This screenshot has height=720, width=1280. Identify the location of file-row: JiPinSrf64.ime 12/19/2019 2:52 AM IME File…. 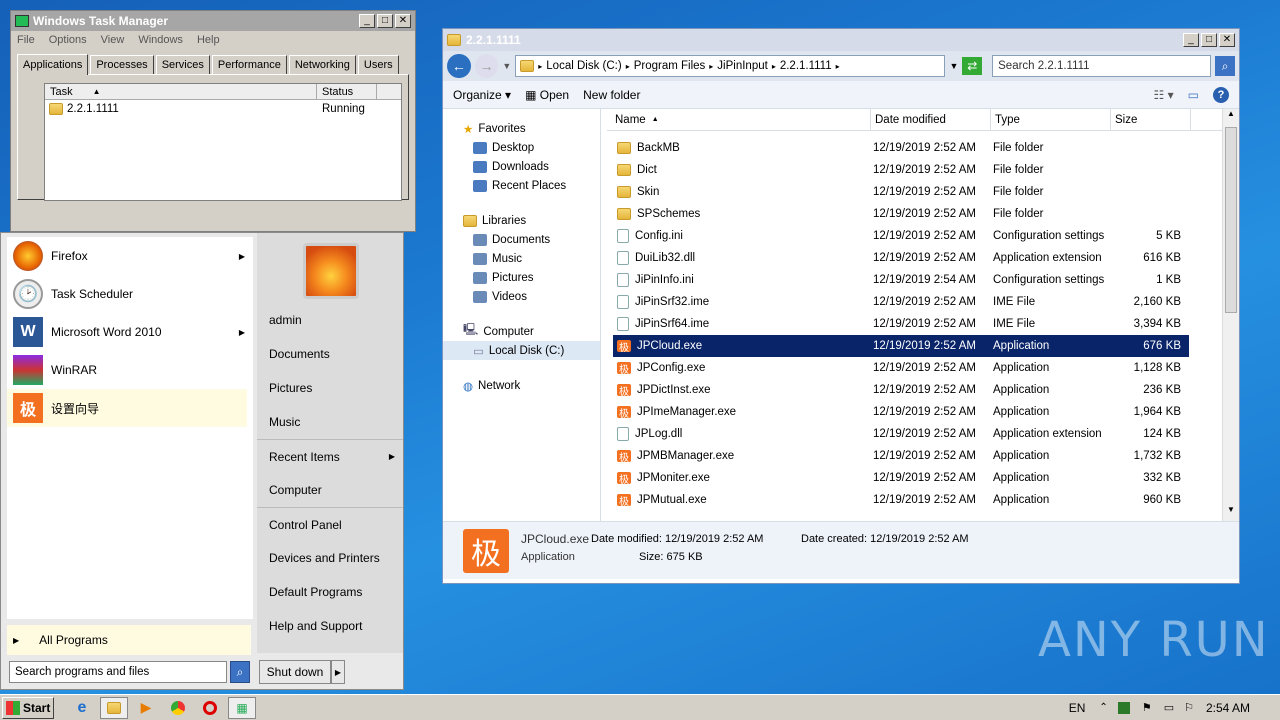
(901, 324).